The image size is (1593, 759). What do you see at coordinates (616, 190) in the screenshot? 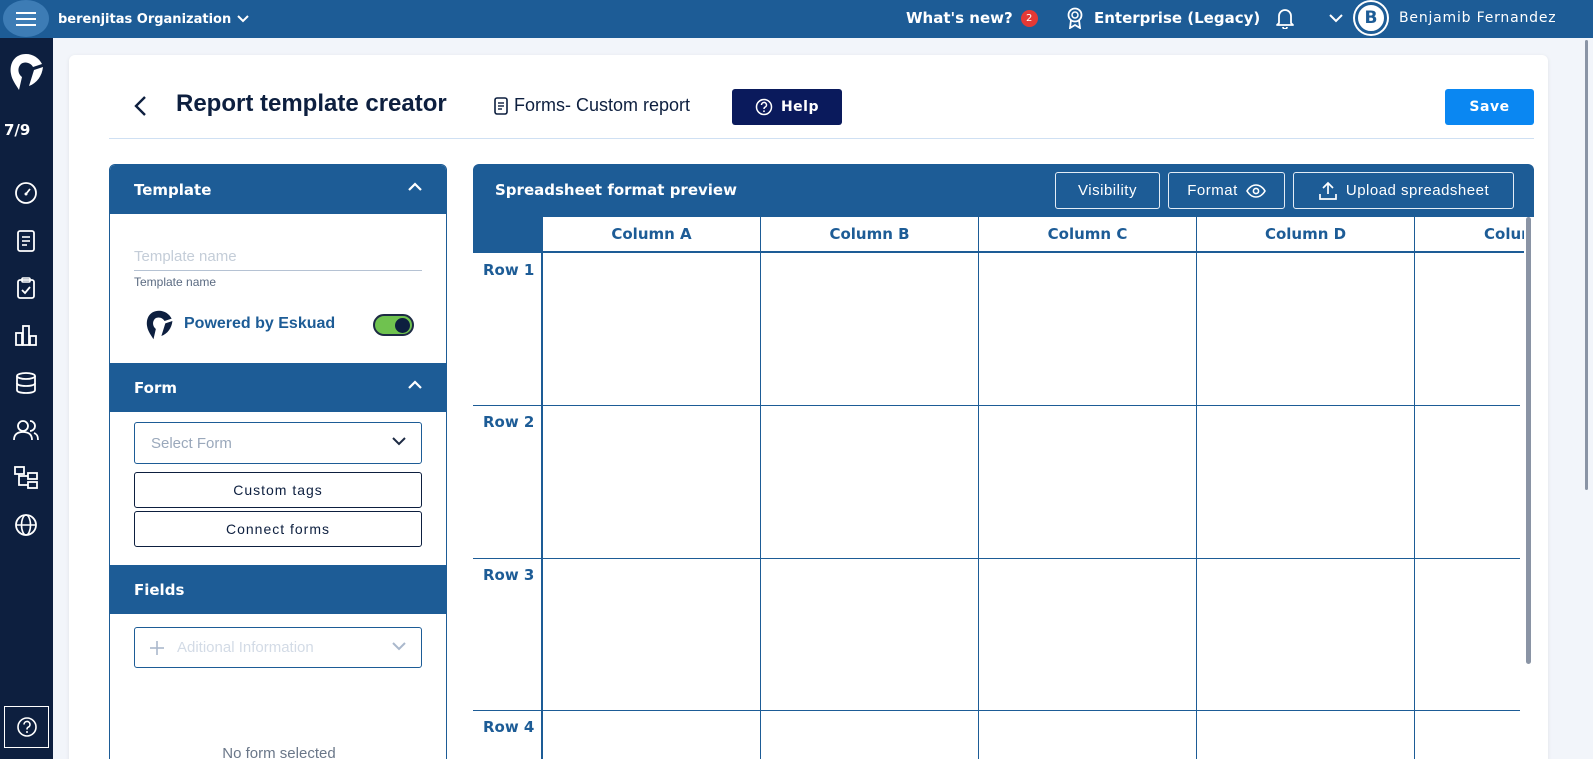
I see `preview-title: Spreadsheet format preview` at bounding box center [616, 190].